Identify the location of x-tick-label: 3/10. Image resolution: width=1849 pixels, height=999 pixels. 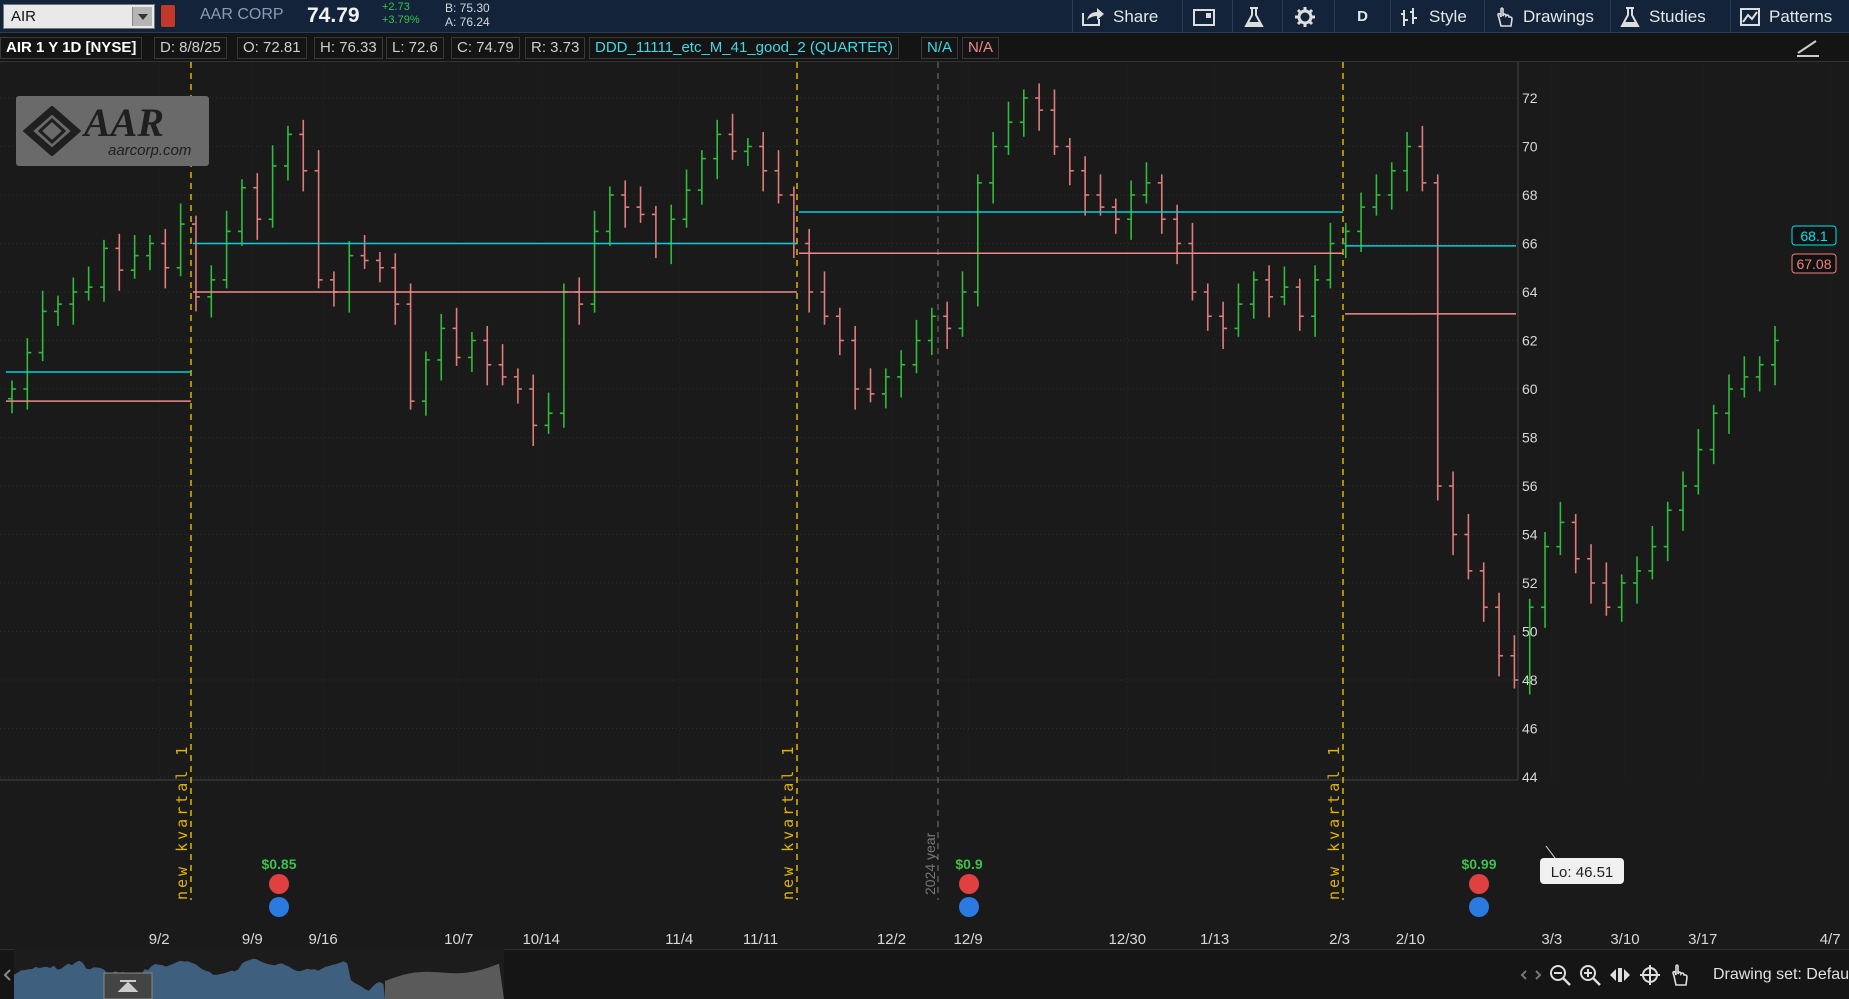
(1624, 939).